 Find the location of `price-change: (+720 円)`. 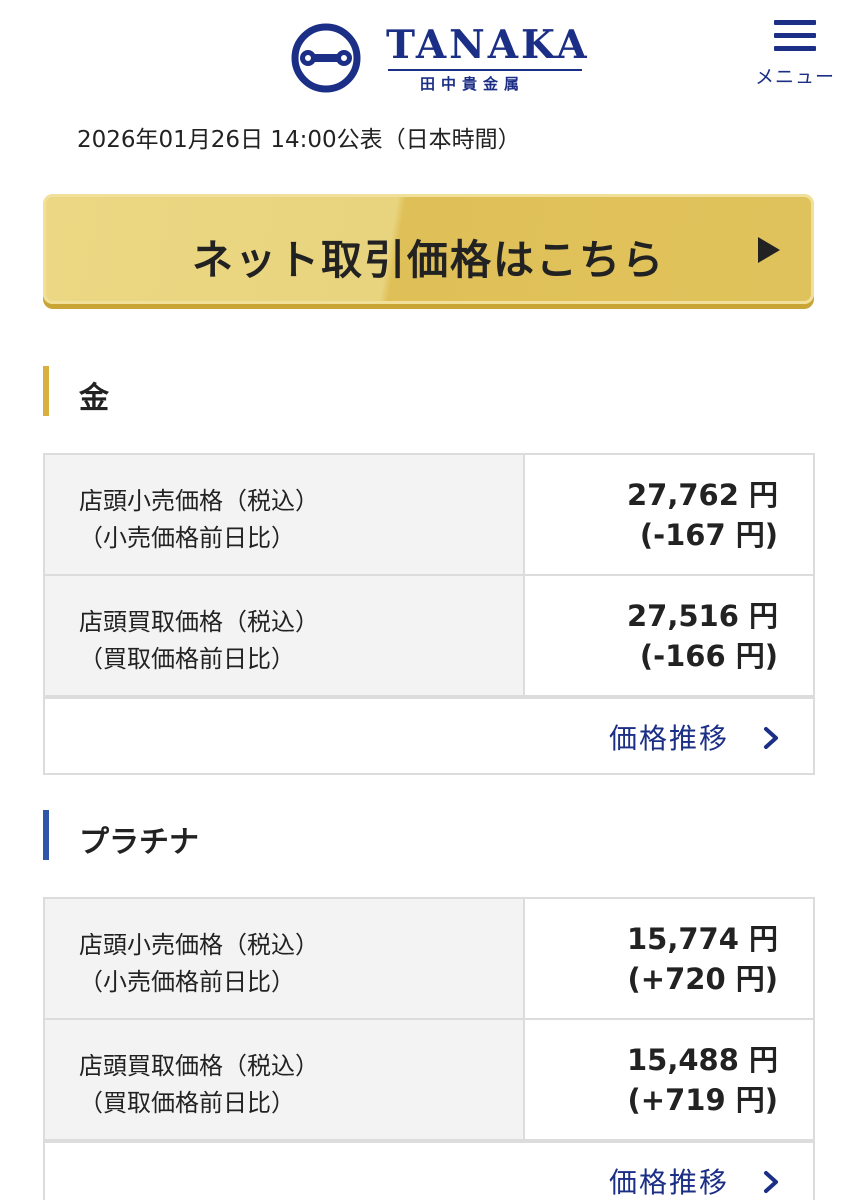

price-change: (+720 円) is located at coordinates (702, 979).